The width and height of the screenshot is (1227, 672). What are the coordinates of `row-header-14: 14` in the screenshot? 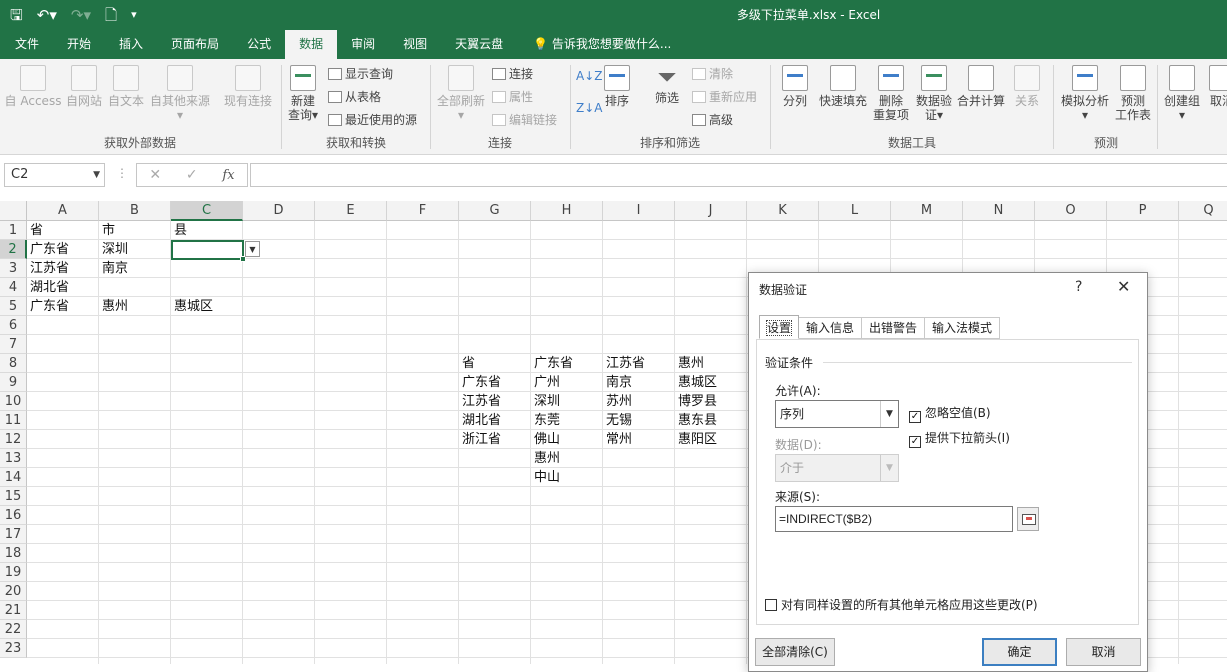 It's located at (13, 477).